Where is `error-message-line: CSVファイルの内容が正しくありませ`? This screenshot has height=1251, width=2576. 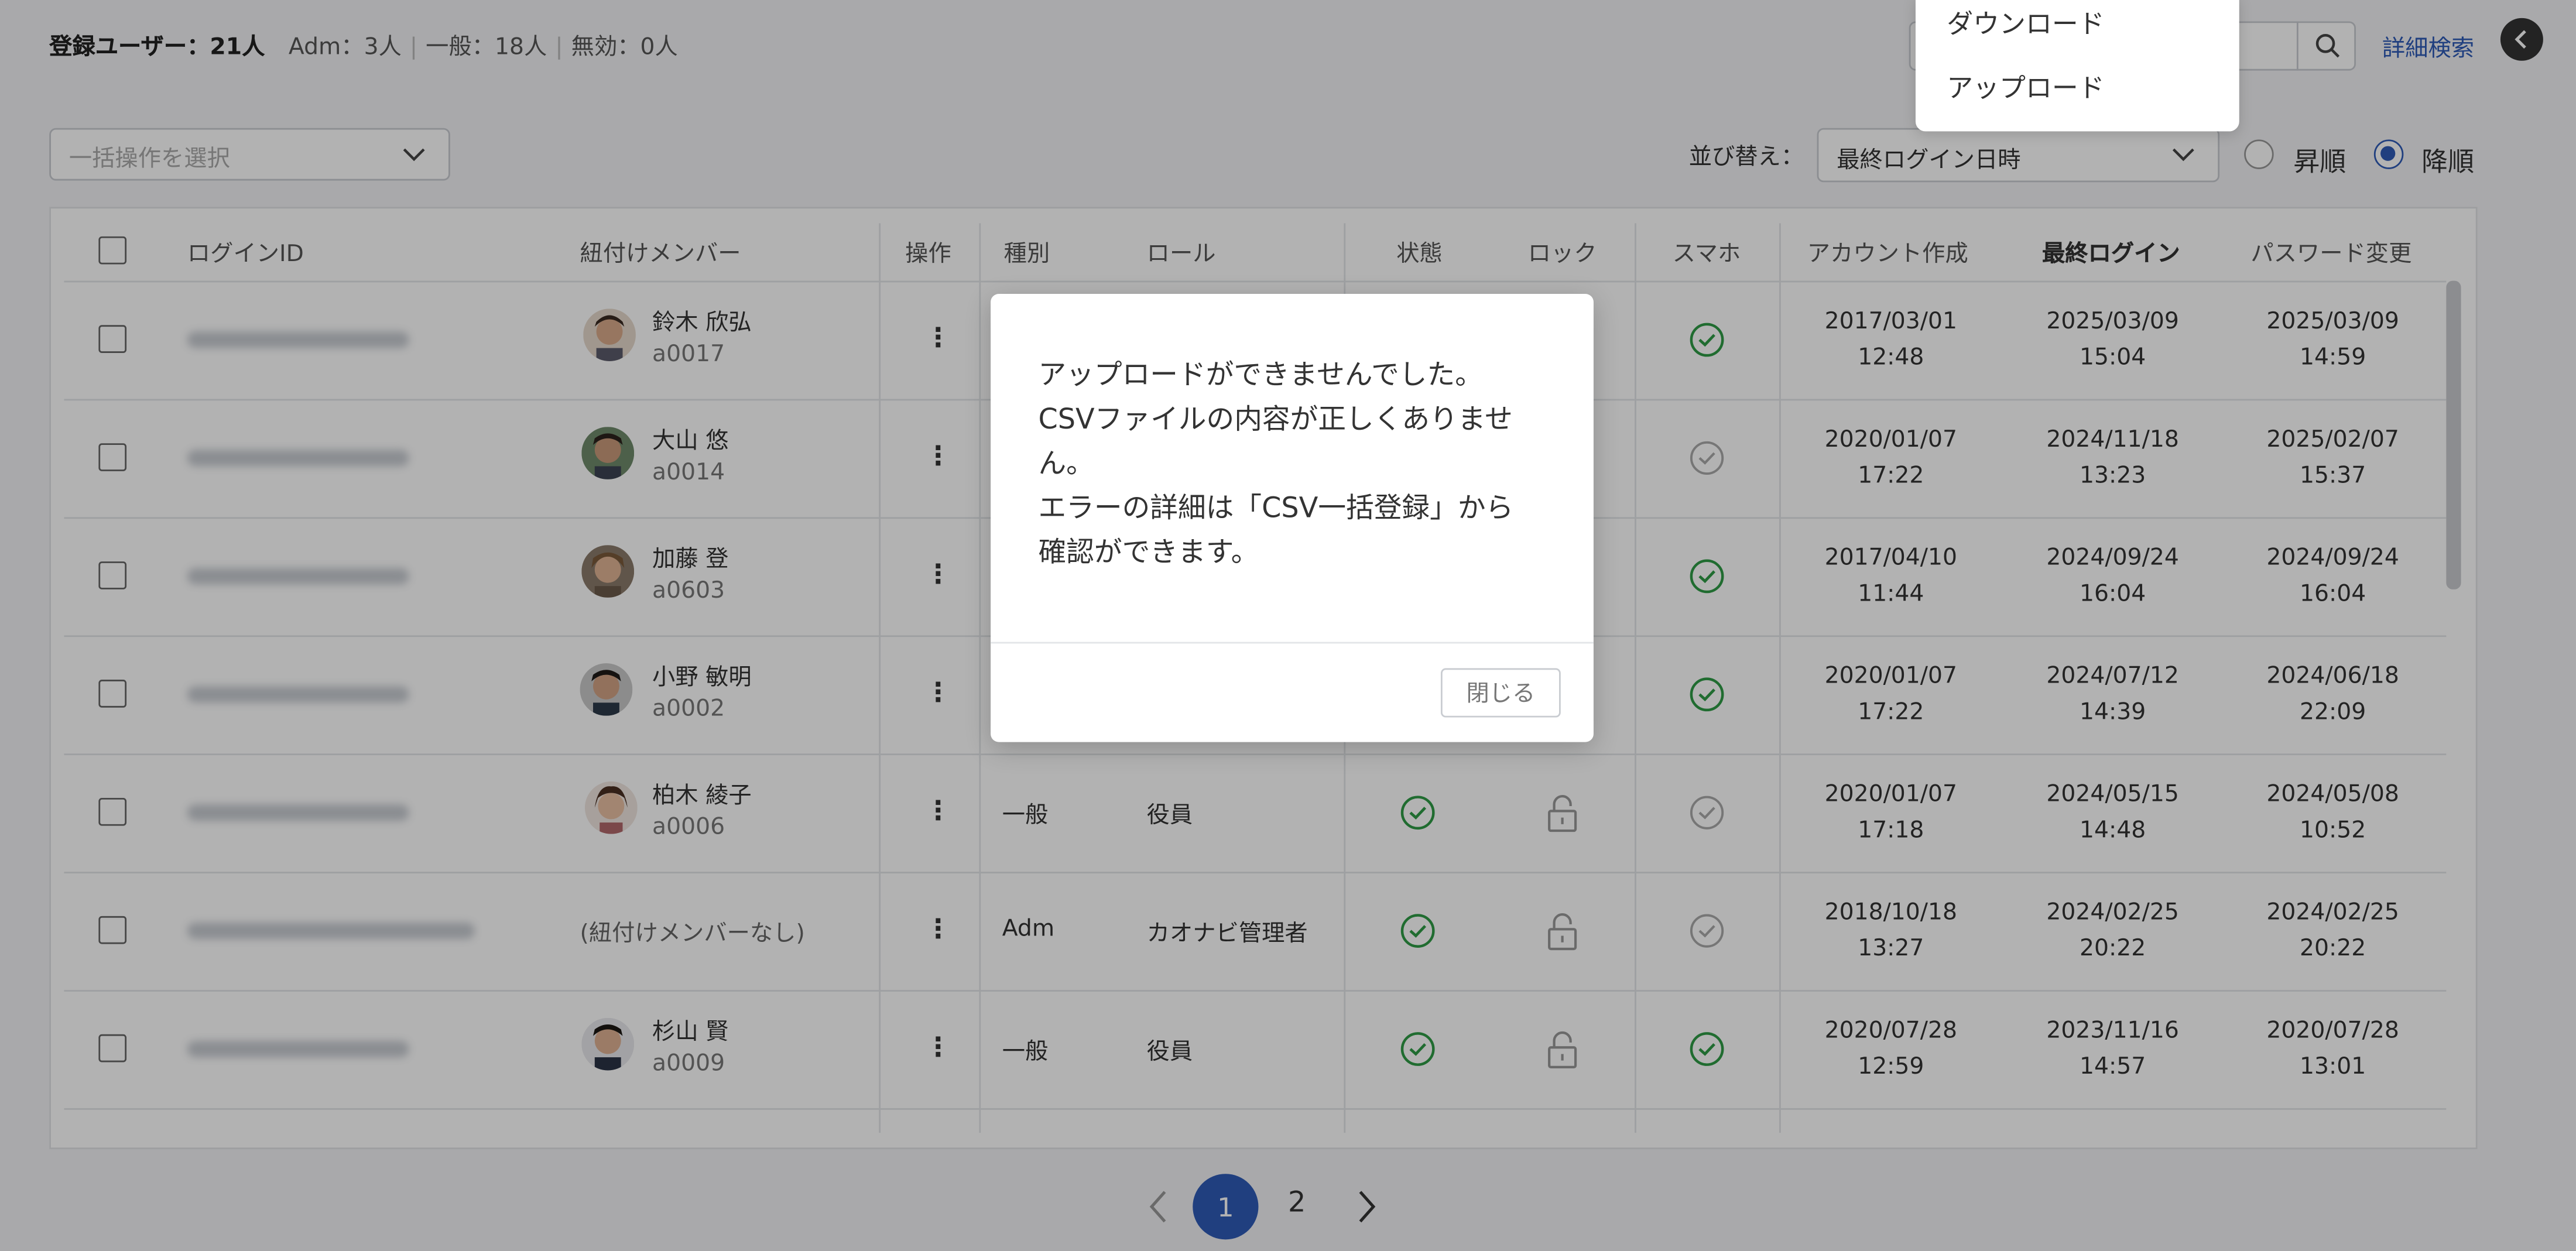
error-message-line: CSVファイルの内容が正しくありませ is located at coordinates (1275, 420).